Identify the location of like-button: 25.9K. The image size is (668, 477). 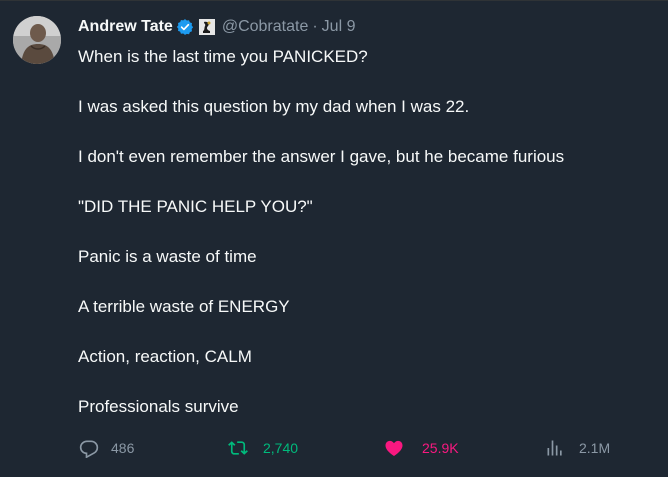
(421, 448).